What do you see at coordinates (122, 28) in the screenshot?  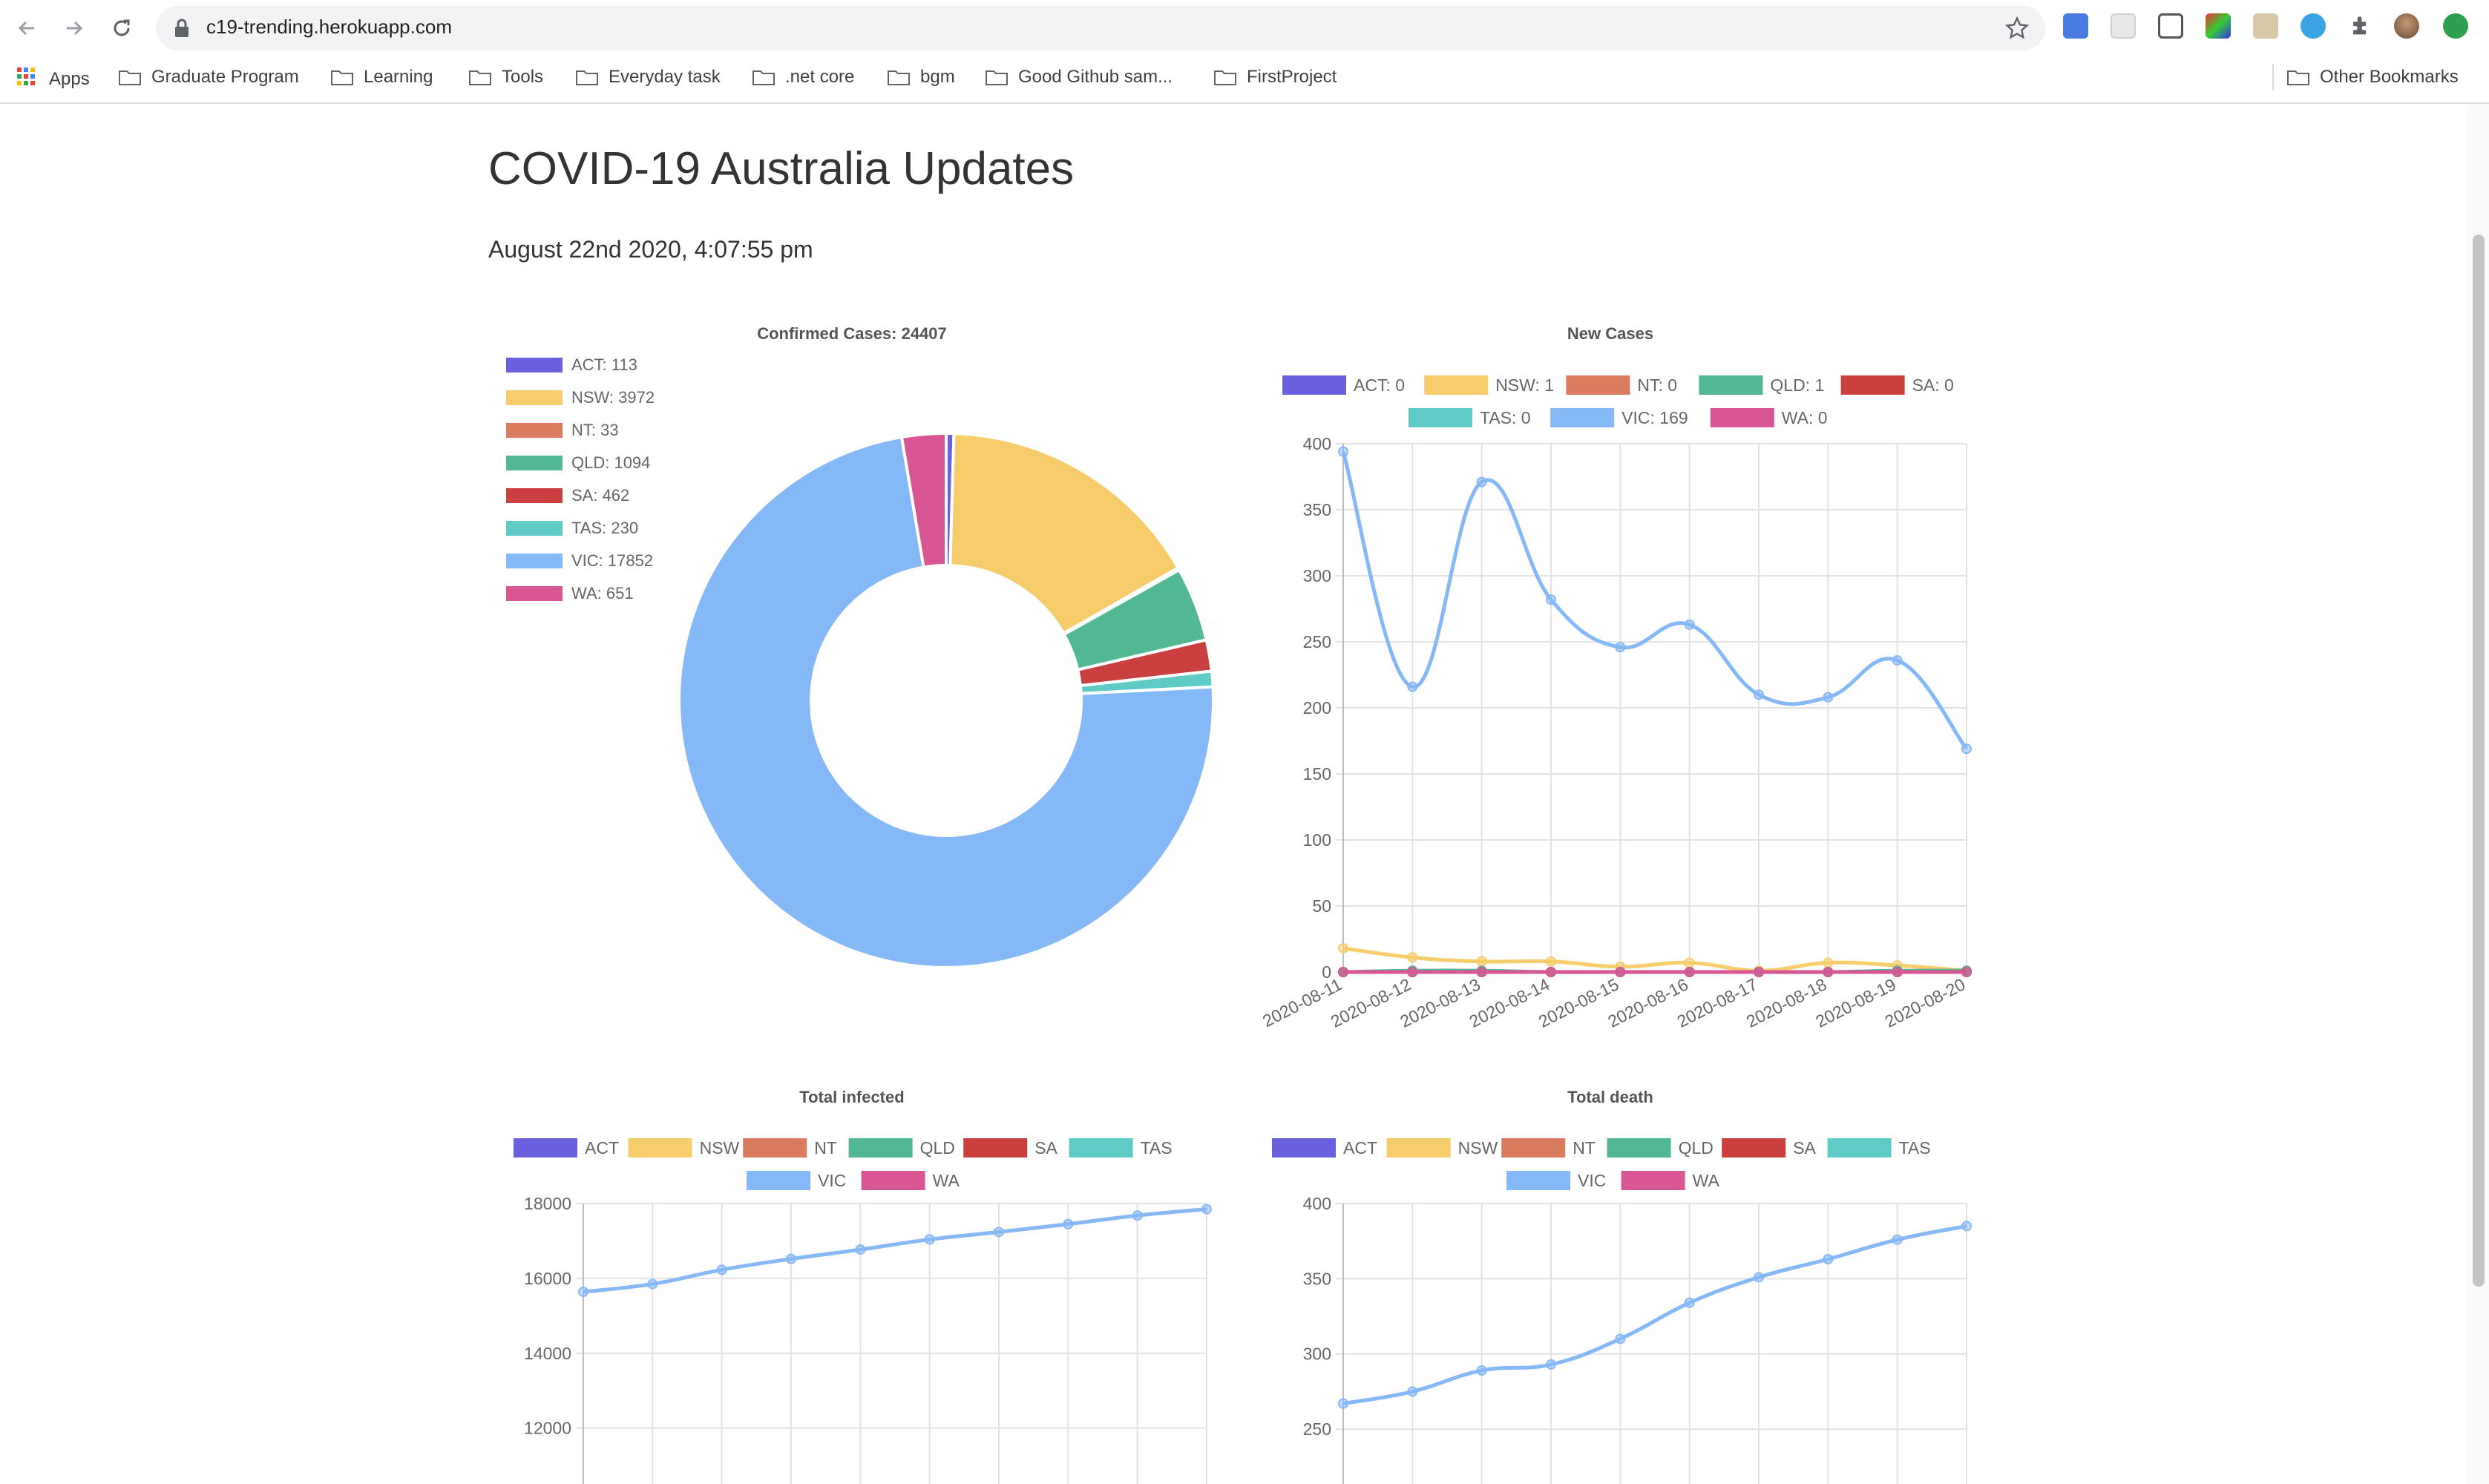 I see `reload-icon` at bounding box center [122, 28].